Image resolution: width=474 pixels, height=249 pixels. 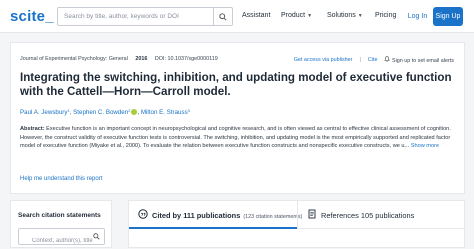 What do you see at coordinates (368, 215) in the screenshot?
I see `references-label: References 105 publications` at bounding box center [368, 215].